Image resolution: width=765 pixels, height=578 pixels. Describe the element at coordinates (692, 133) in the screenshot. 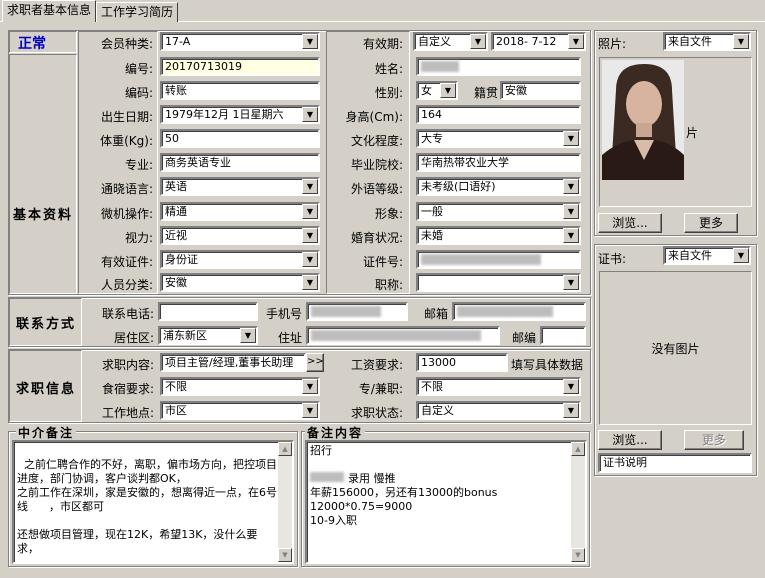

I see `photo-caption: 片` at that location.